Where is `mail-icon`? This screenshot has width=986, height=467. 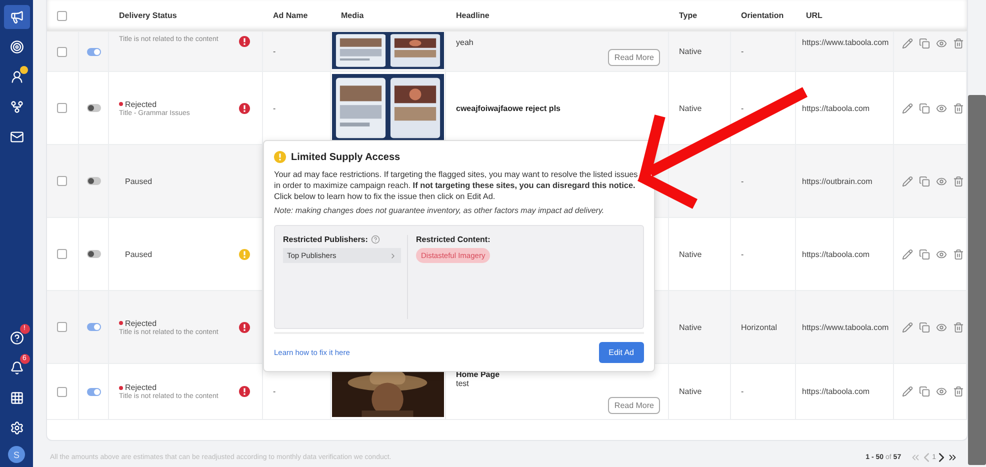 mail-icon is located at coordinates (17, 137).